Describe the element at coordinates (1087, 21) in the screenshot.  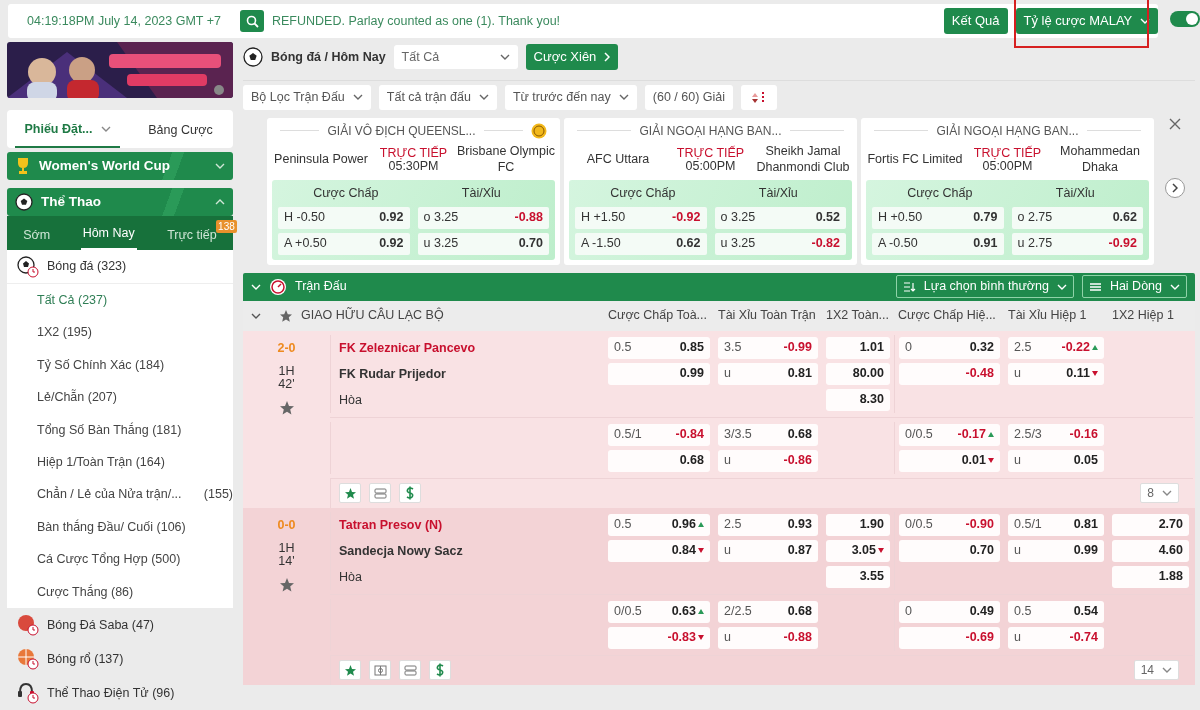
I see `odds-format-dropdown: Tỷ lệ cược MALAY` at that location.